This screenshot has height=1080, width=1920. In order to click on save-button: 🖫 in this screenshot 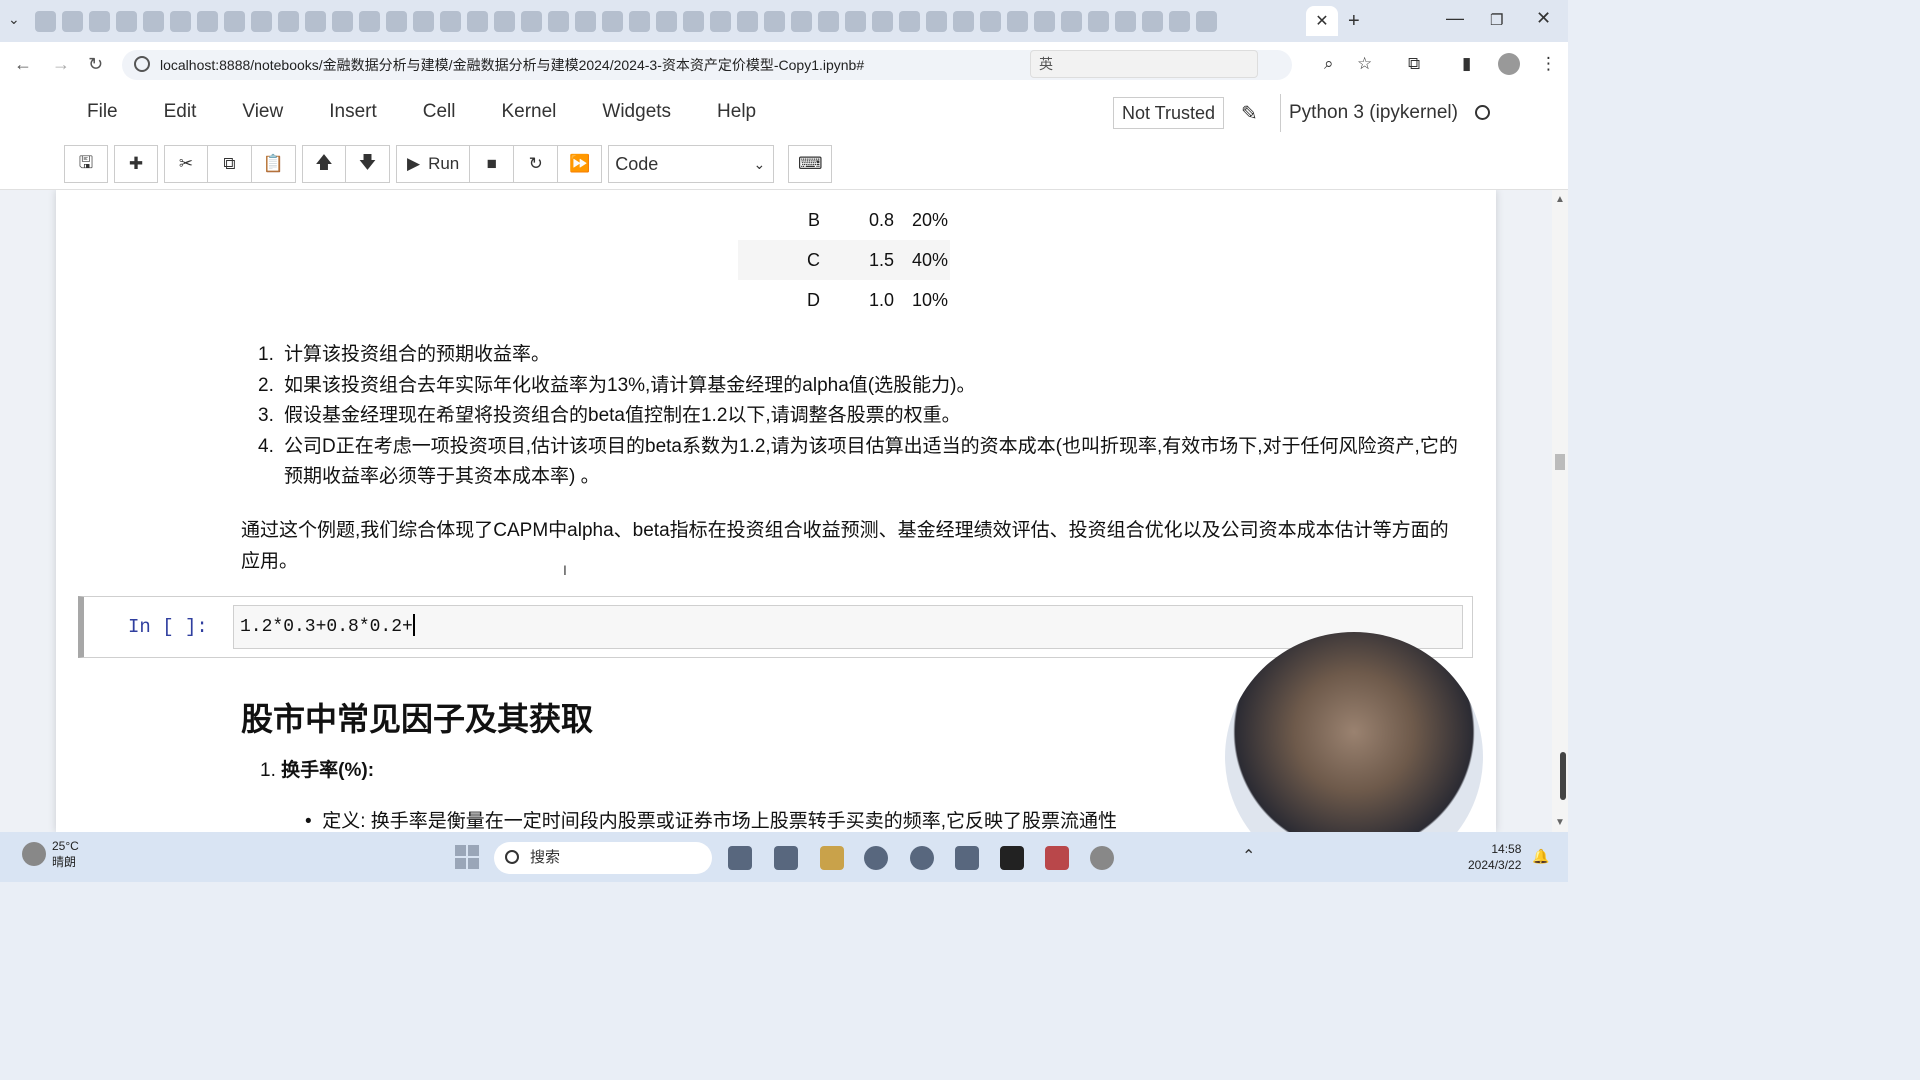, I will do `click(86, 164)`.